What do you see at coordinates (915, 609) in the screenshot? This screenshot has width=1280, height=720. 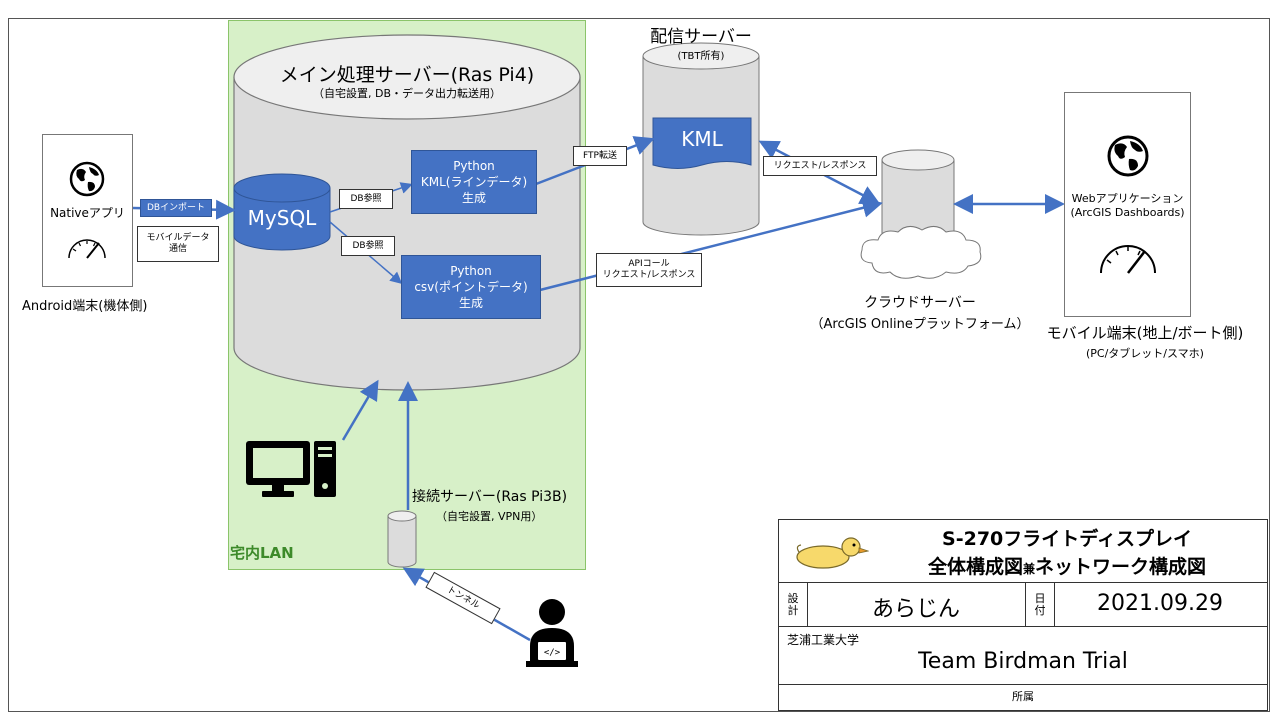 I see `designer-name: あらじん` at bounding box center [915, 609].